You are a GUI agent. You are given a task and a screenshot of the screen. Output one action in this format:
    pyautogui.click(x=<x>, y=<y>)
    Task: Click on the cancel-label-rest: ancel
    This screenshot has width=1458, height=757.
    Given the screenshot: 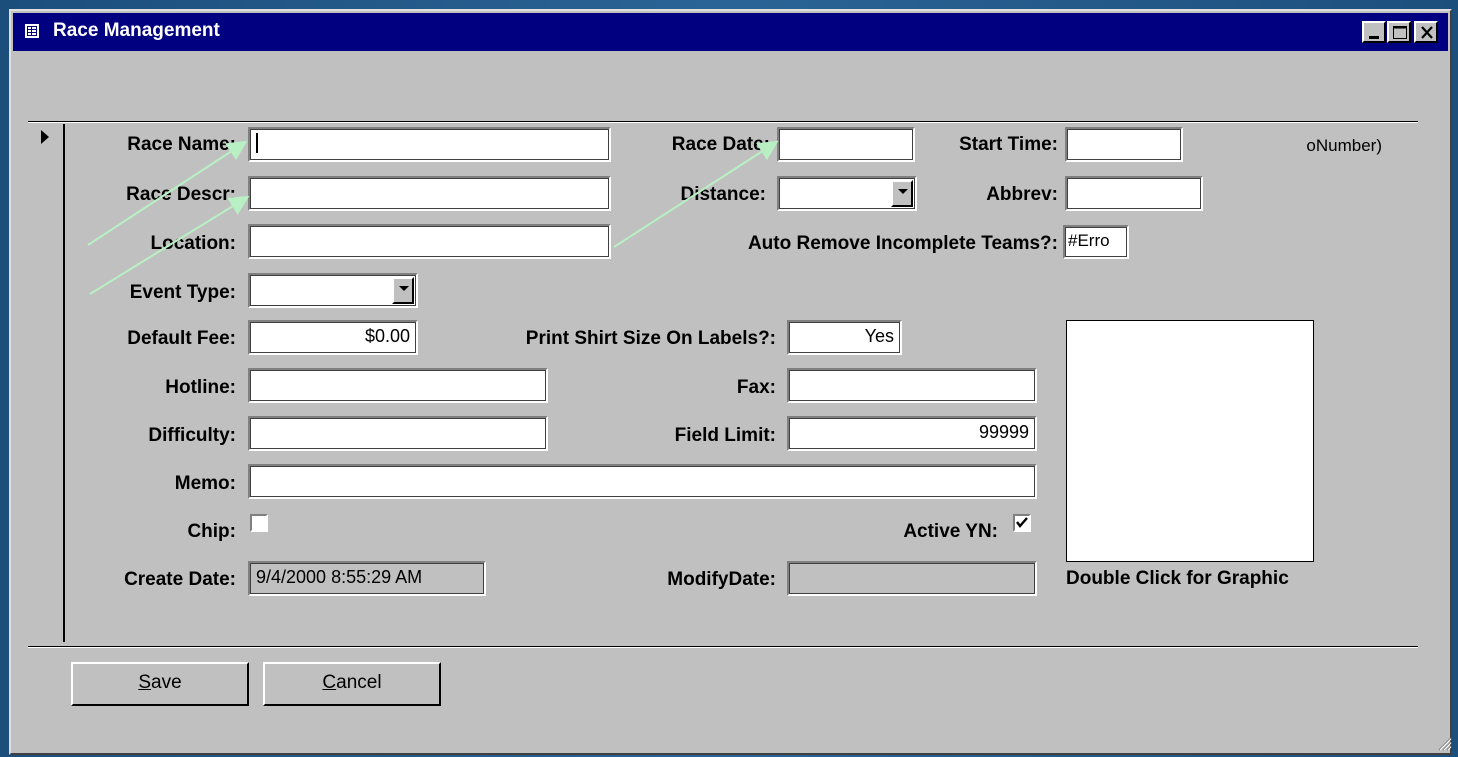 What is the action you would take?
    pyautogui.click(x=359, y=682)
    